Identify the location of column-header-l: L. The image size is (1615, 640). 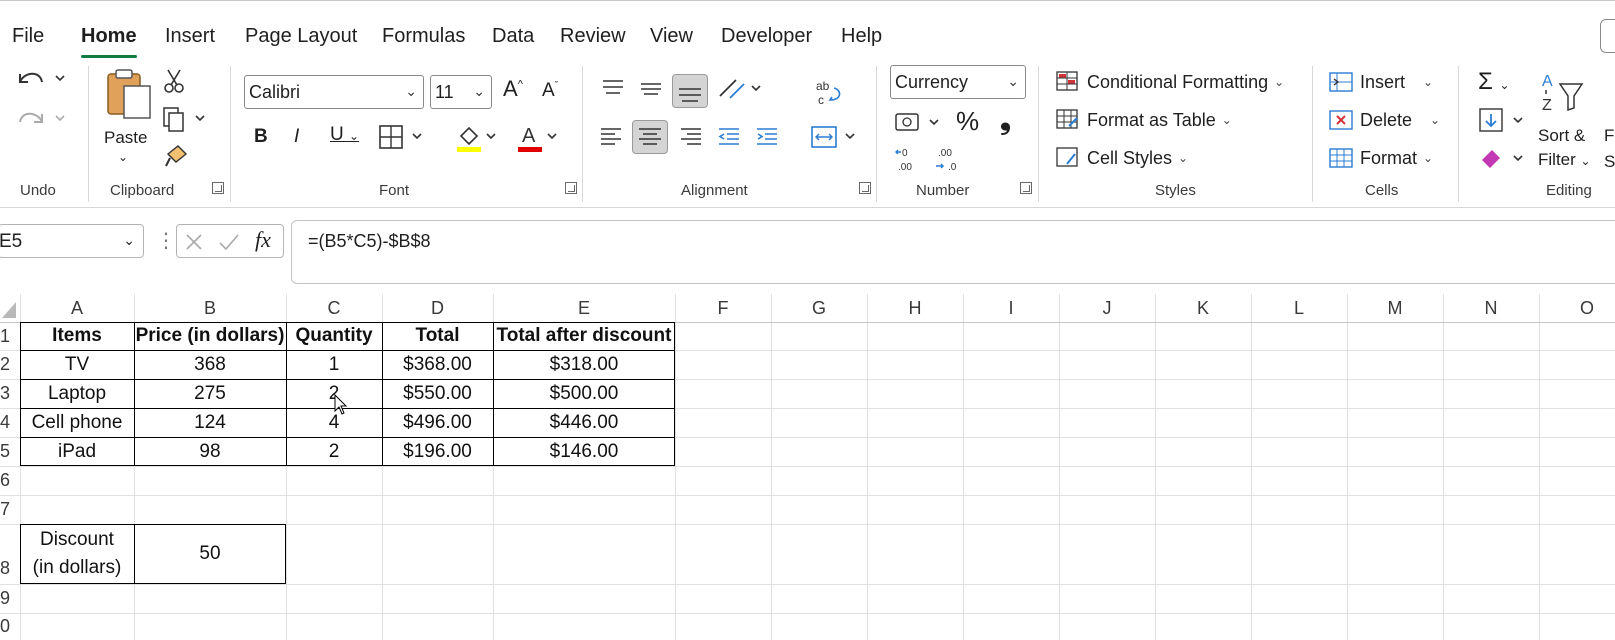
(1299, 308).